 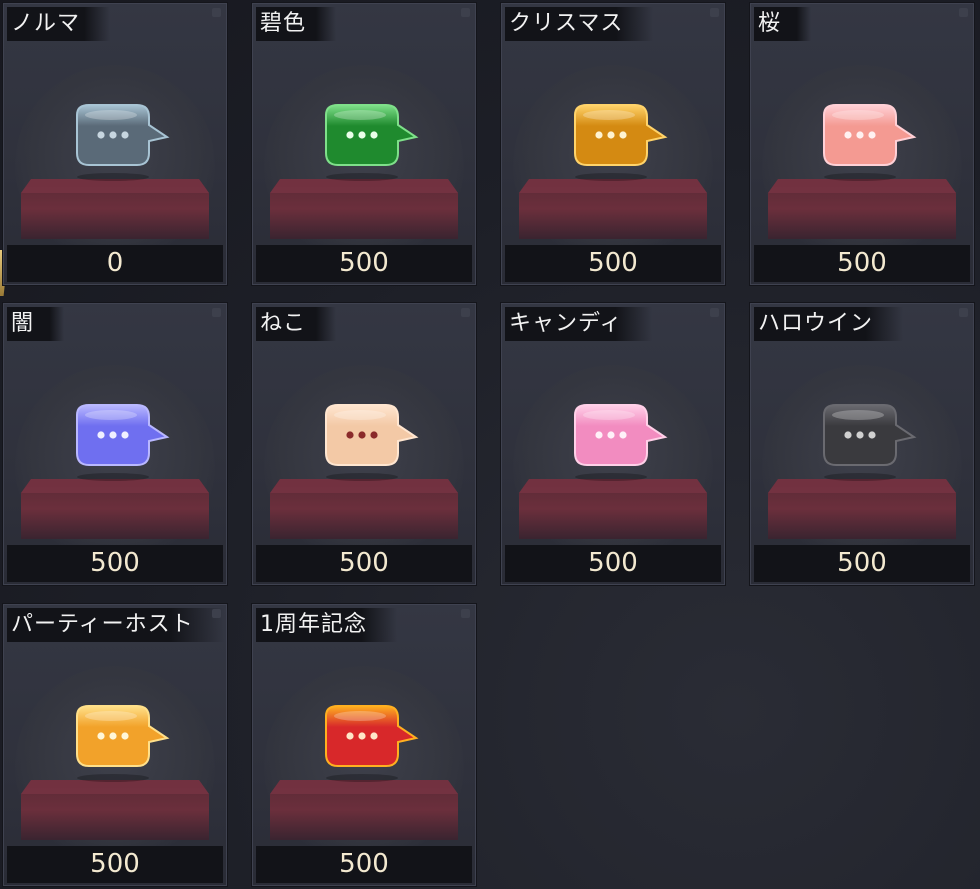 What do you see at coordinates (118, 440) in the screenshot?
I see `darkness-bubble-icon` at bounding box center [118, 440].